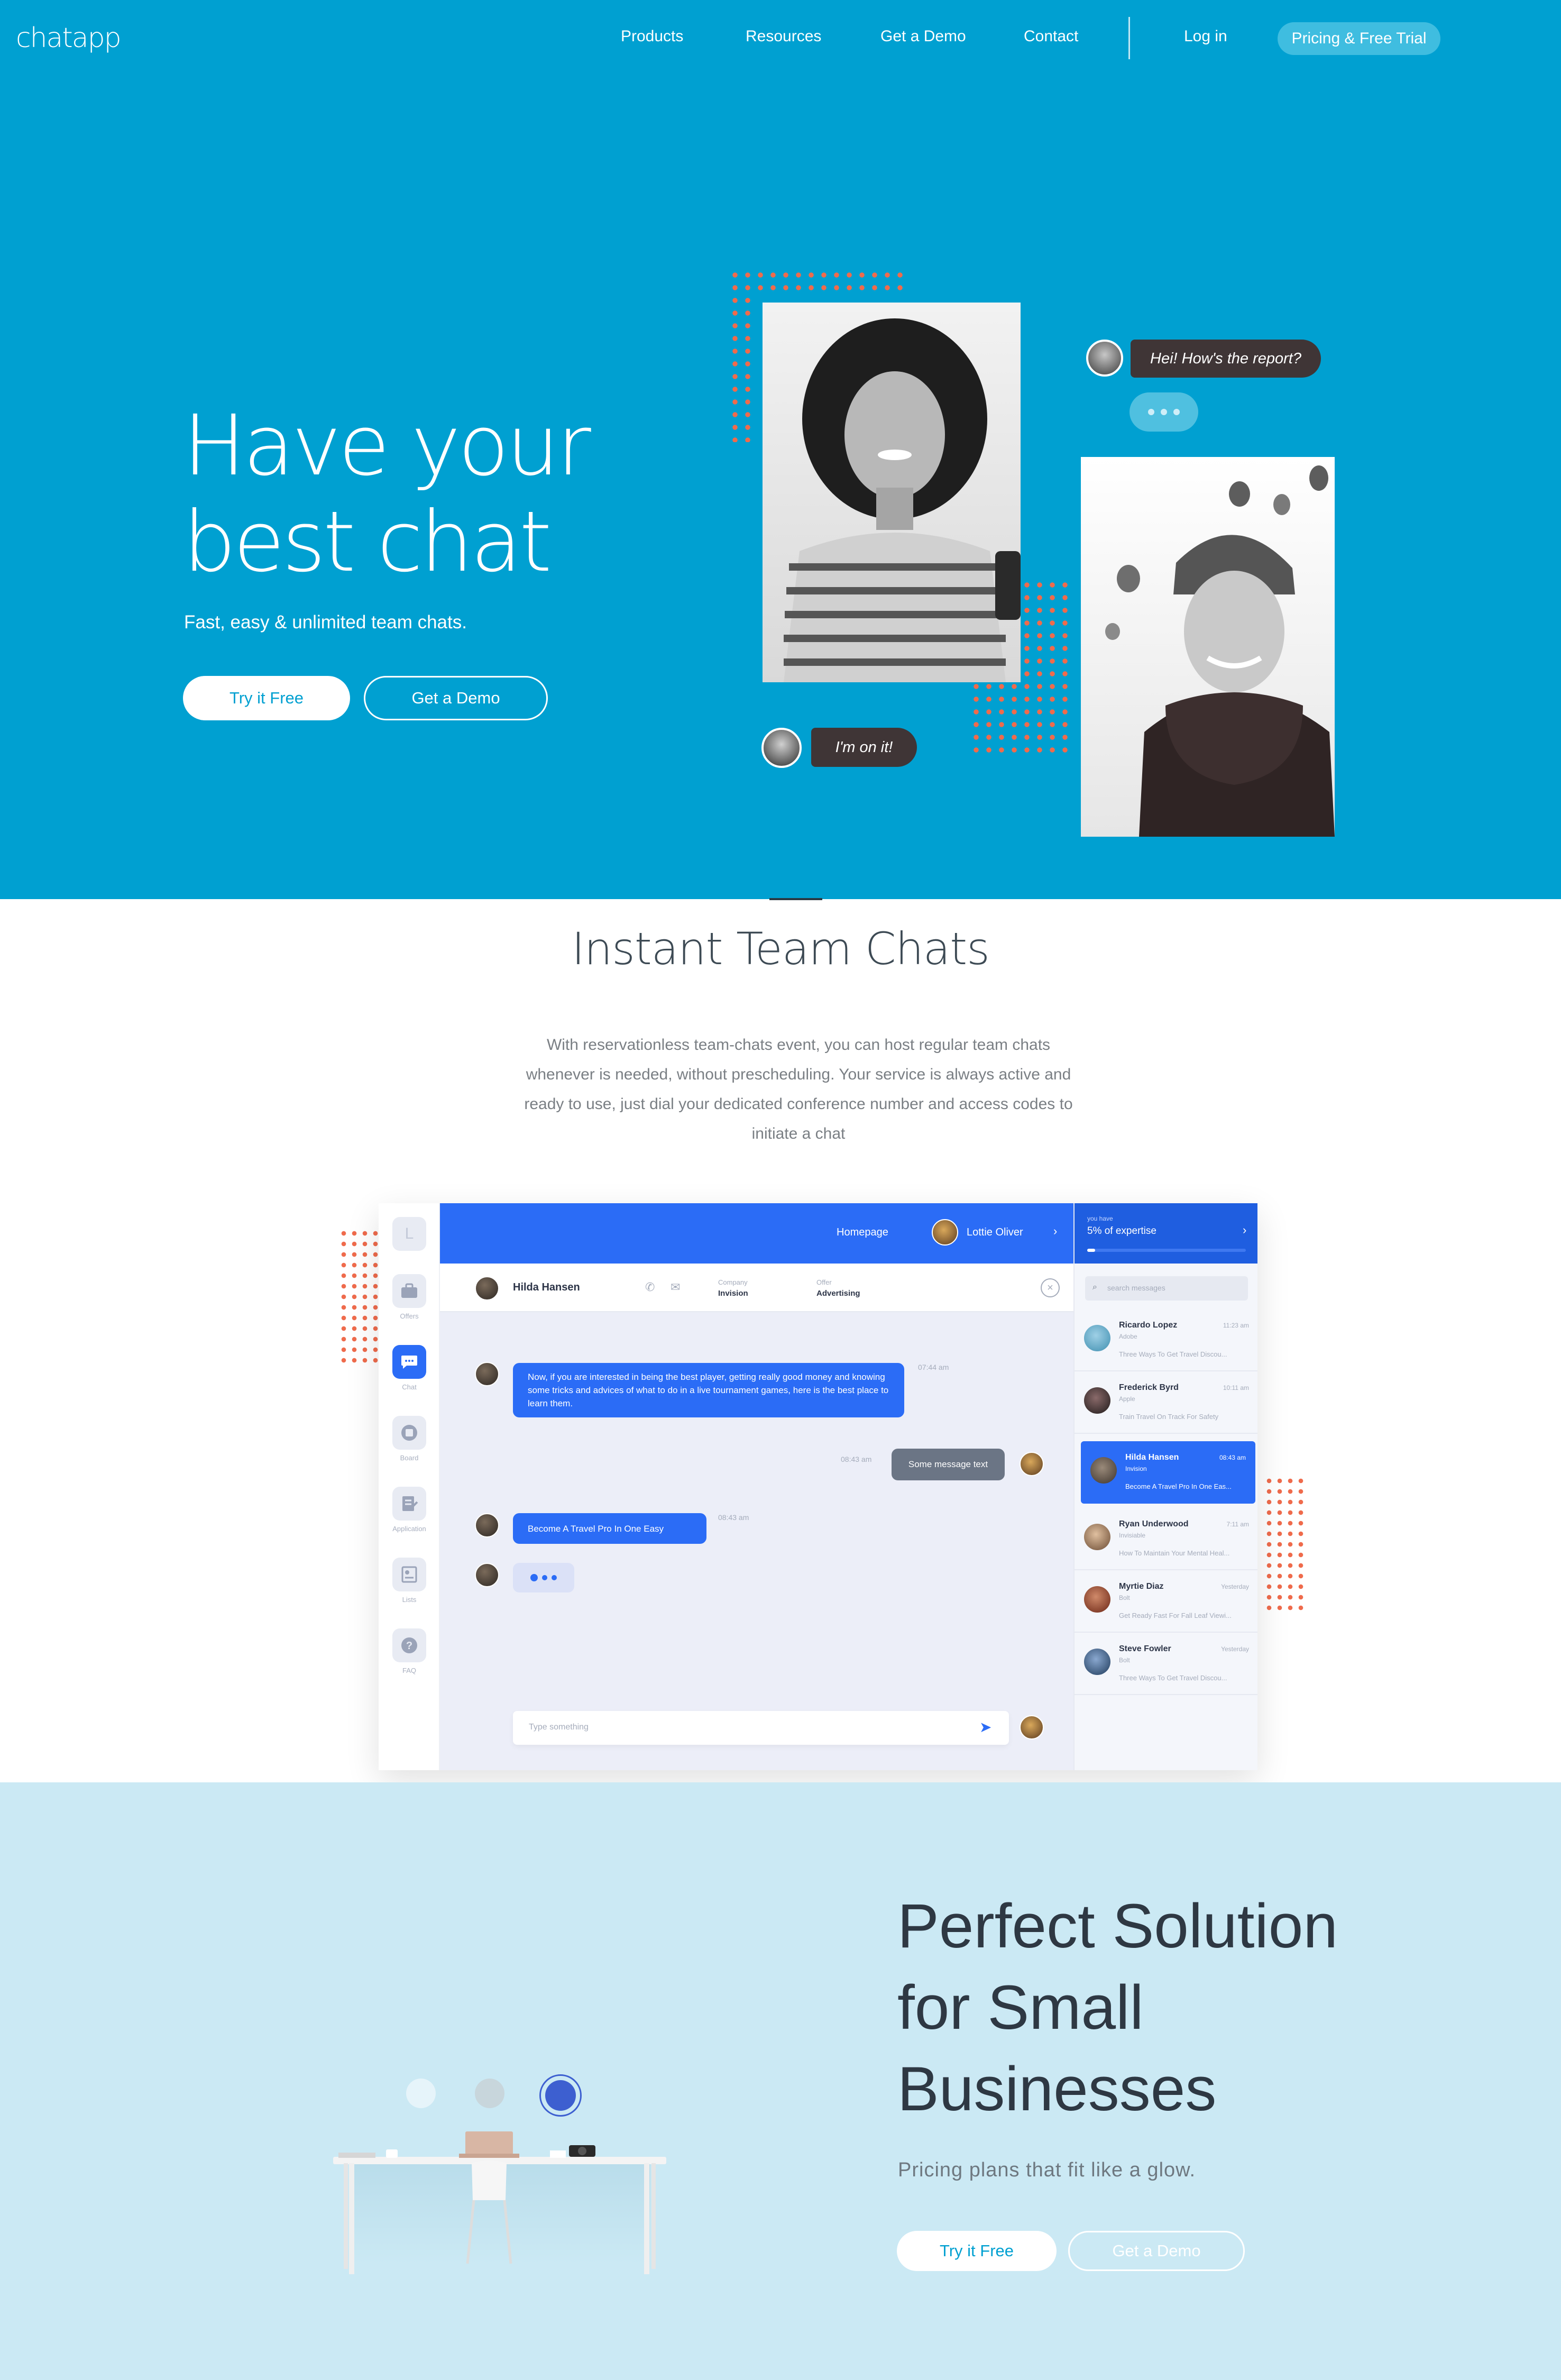 The width and height of the screenshot is (1561, 2380). What do you see at coordinates (1124, 1660) in the screenshot?
I see `contact-company: Bolt` at bounding box center [1124, 1660].